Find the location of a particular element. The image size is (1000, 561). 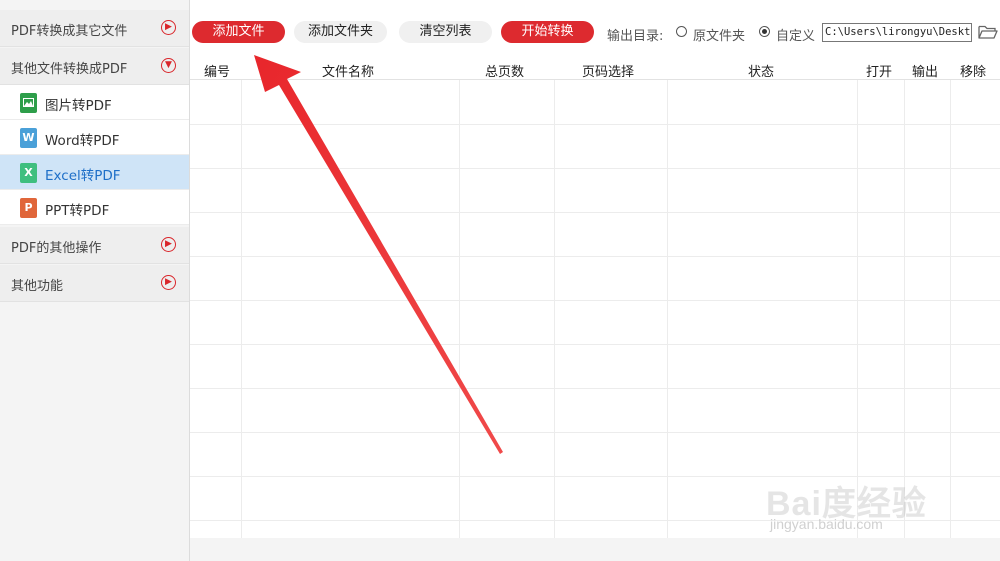

sidebar-item-excel-to-pdf: X Excel转PDF is located at coordinates (94, 172).